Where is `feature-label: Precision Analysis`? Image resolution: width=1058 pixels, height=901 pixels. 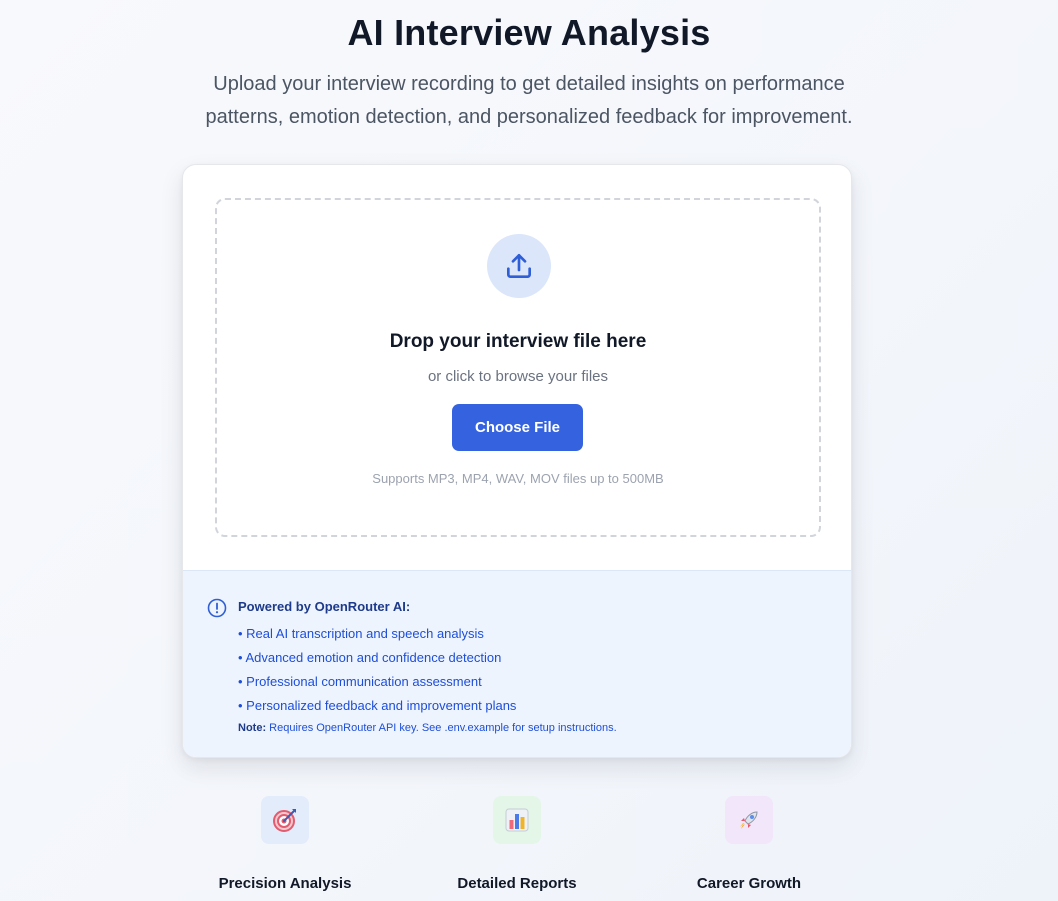
feature-label: Precision Analysis is located at coordinates (285, 883).